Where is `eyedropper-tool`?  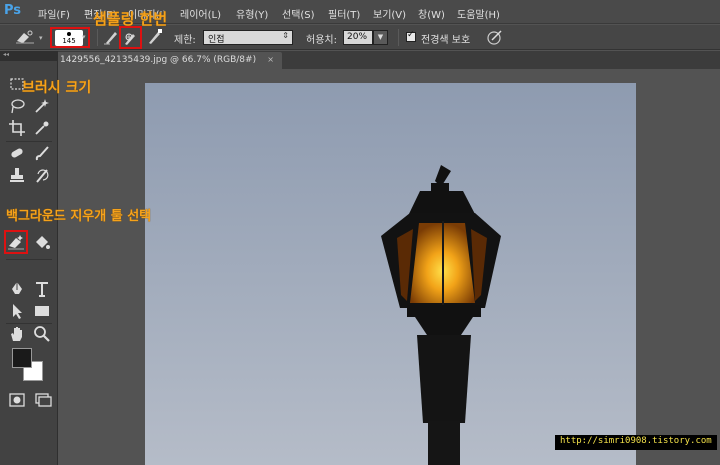
eyedropper-tool is located at coordinates (42, 128).